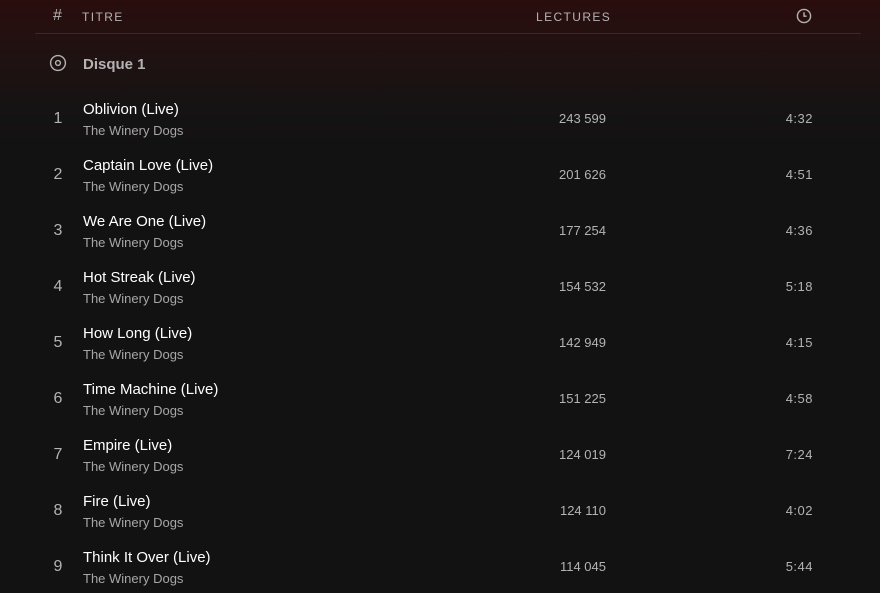 The width and height of the screenshot is (880, 593). Describe the element at coordinates (139, 277) in the screenshot. I see `track-title: Hot Streak (Live)` at that location.